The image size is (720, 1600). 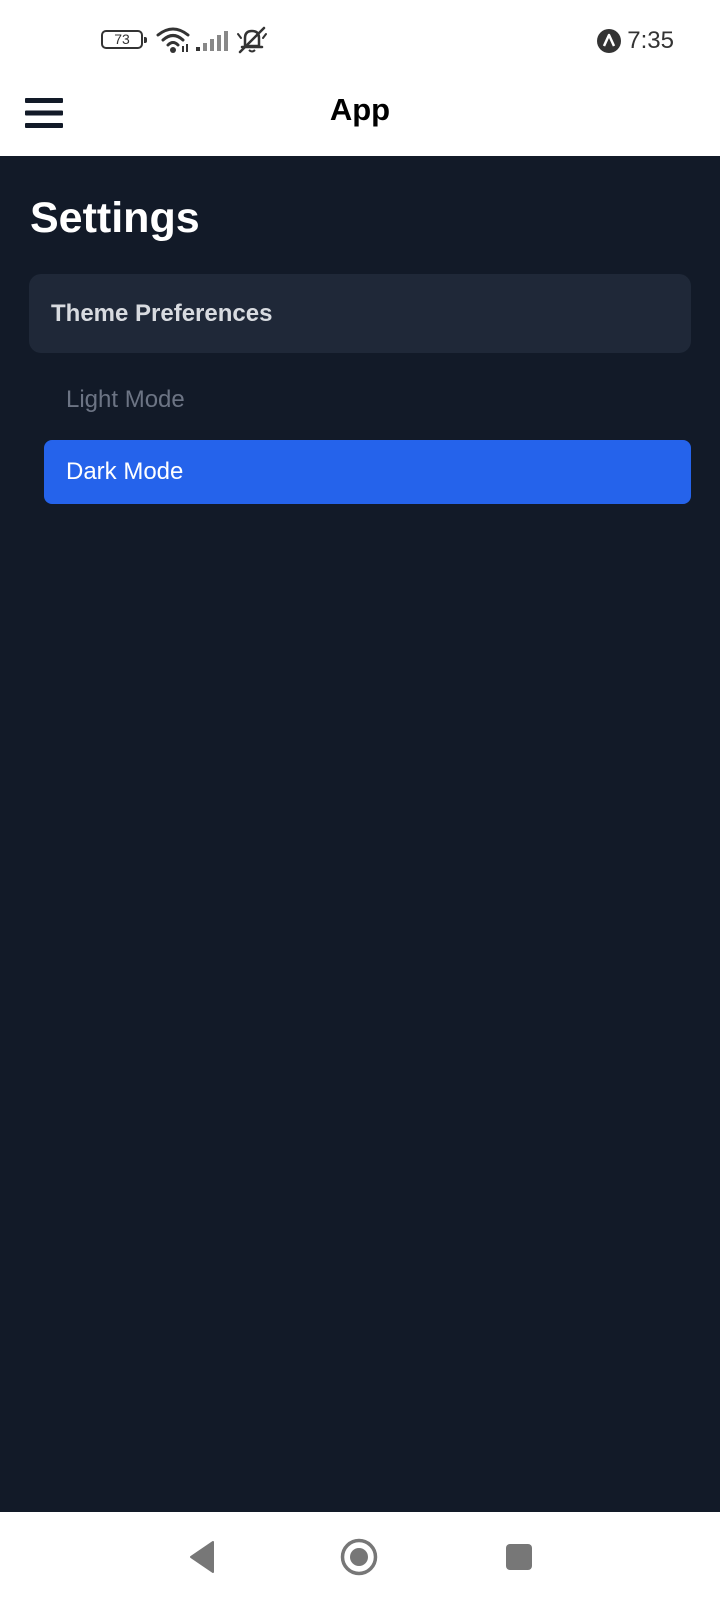 I want to click on light-mode-option: Light Mode, so click(x=367, y=400).